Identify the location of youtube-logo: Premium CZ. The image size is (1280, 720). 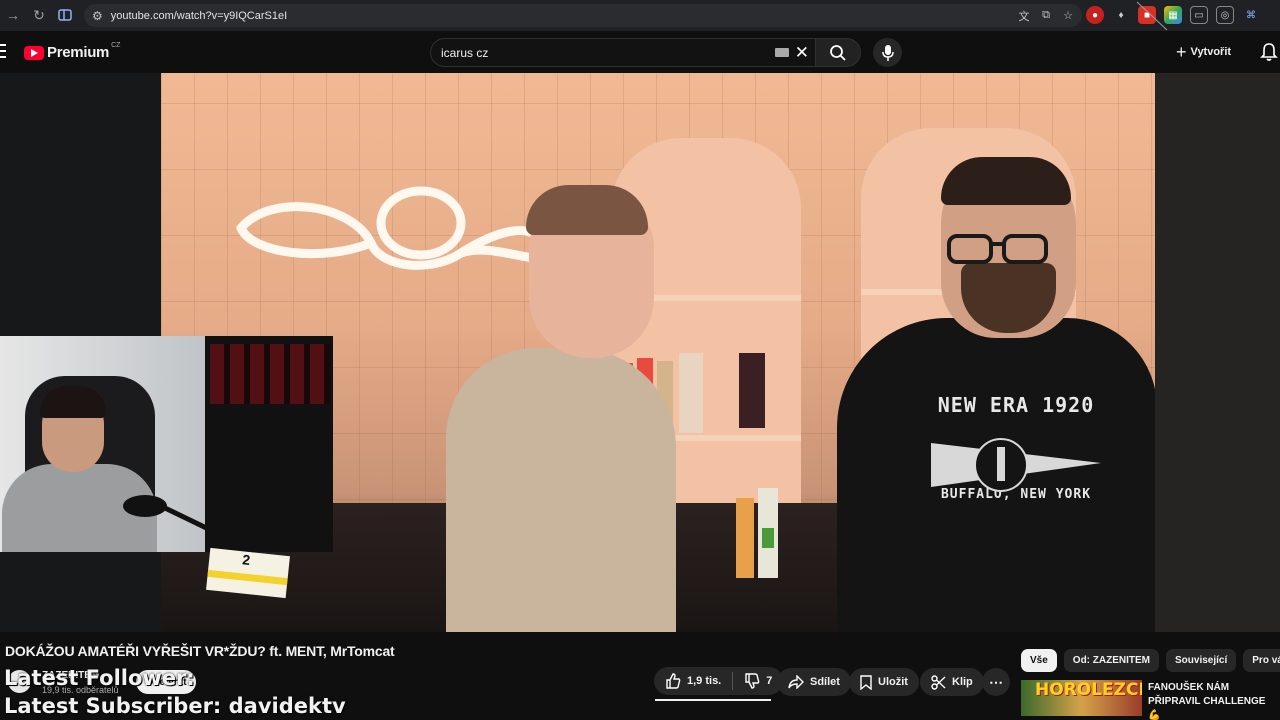
(72, 51).